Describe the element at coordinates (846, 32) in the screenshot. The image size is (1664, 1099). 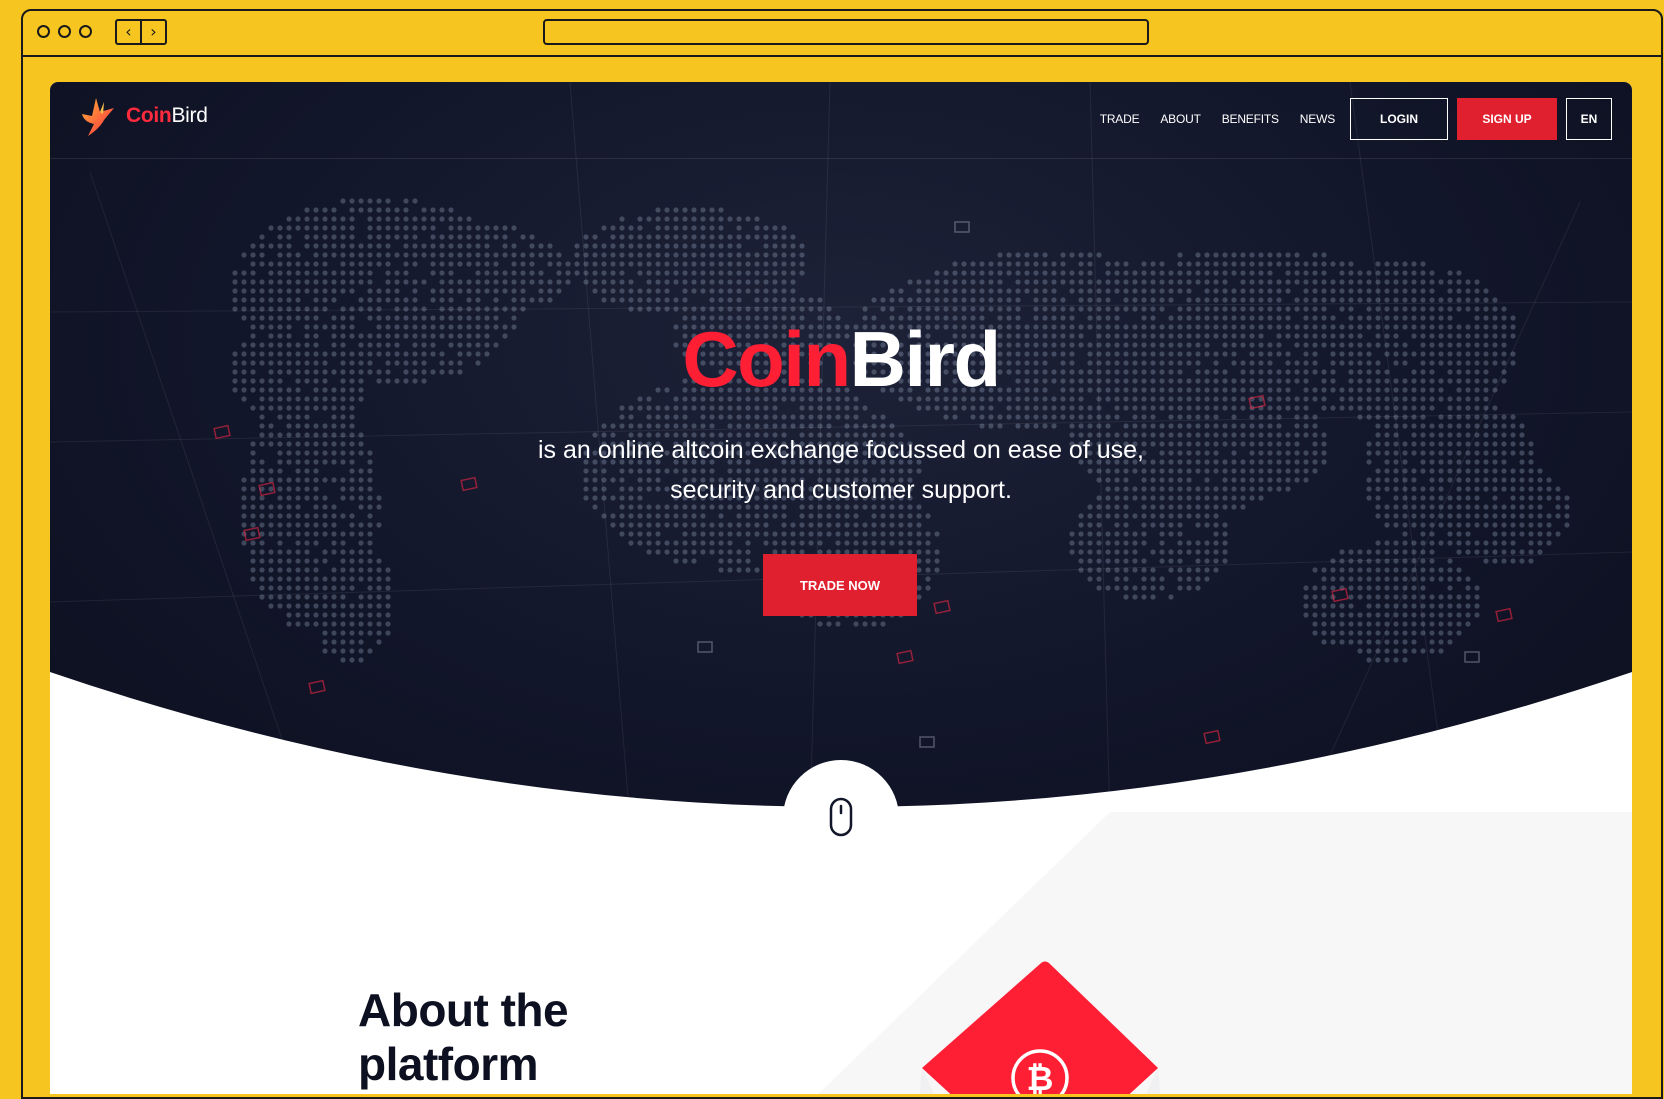
I see `address-bar` at that location.